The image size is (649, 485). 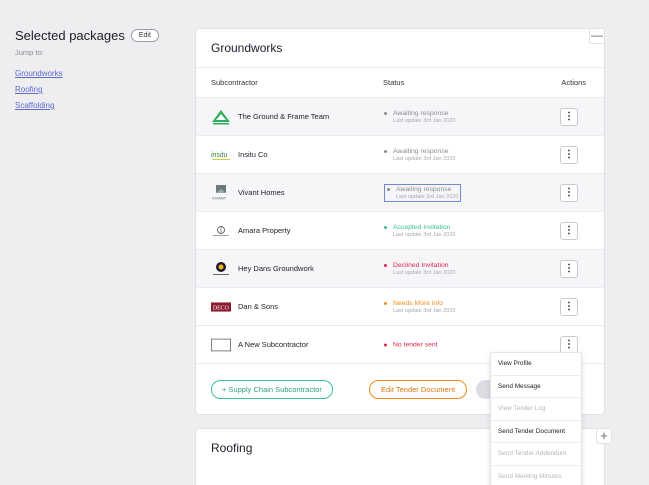 I want to click on company-logo-hey-dans, so click(x=221, y=269).